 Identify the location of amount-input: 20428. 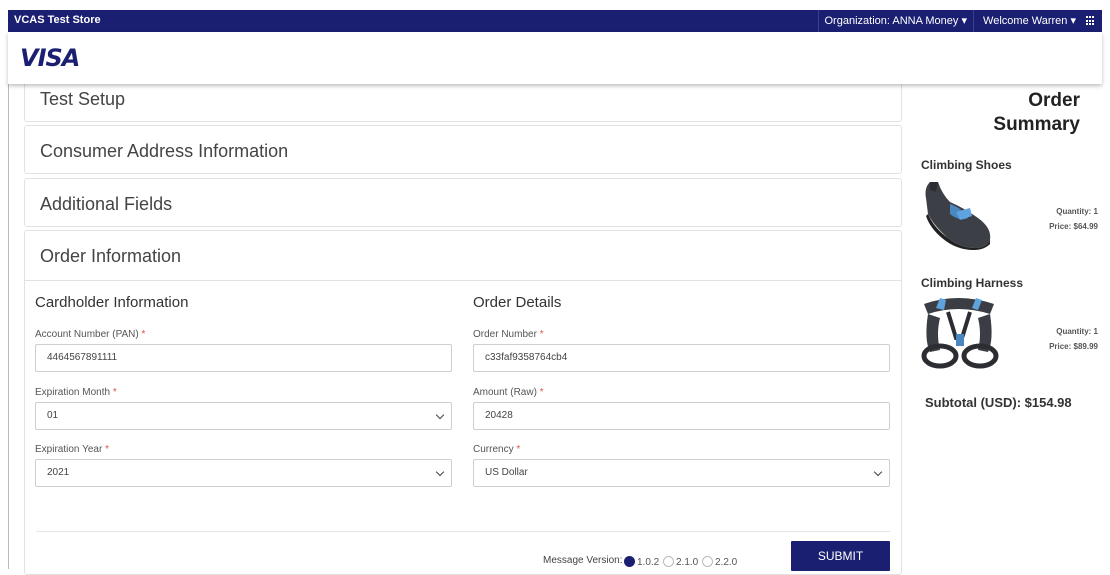
(681, 416).